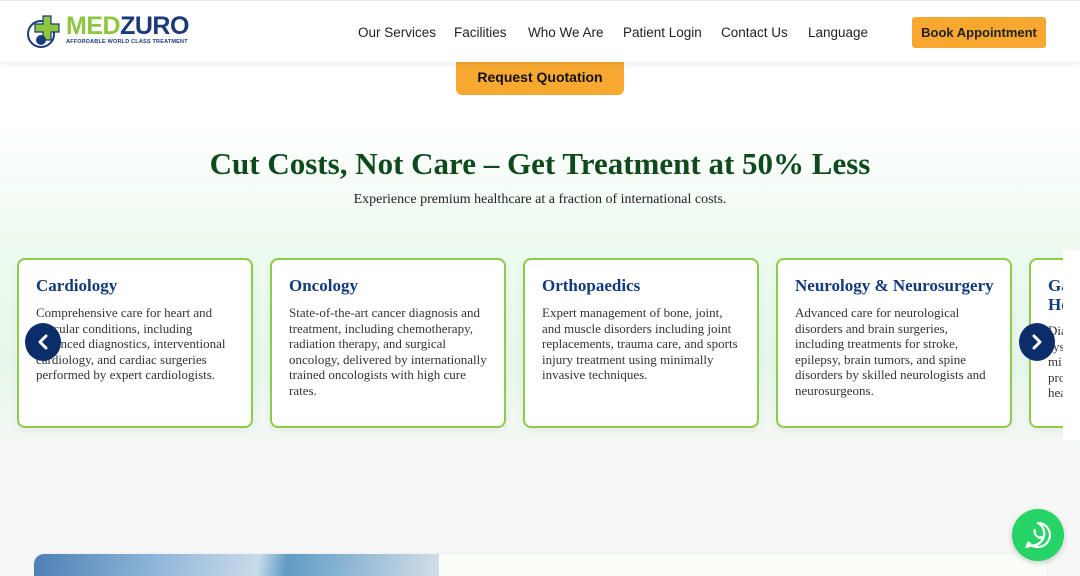  I want to click on nav-contact-us: Contact Us, so click(754, 32).